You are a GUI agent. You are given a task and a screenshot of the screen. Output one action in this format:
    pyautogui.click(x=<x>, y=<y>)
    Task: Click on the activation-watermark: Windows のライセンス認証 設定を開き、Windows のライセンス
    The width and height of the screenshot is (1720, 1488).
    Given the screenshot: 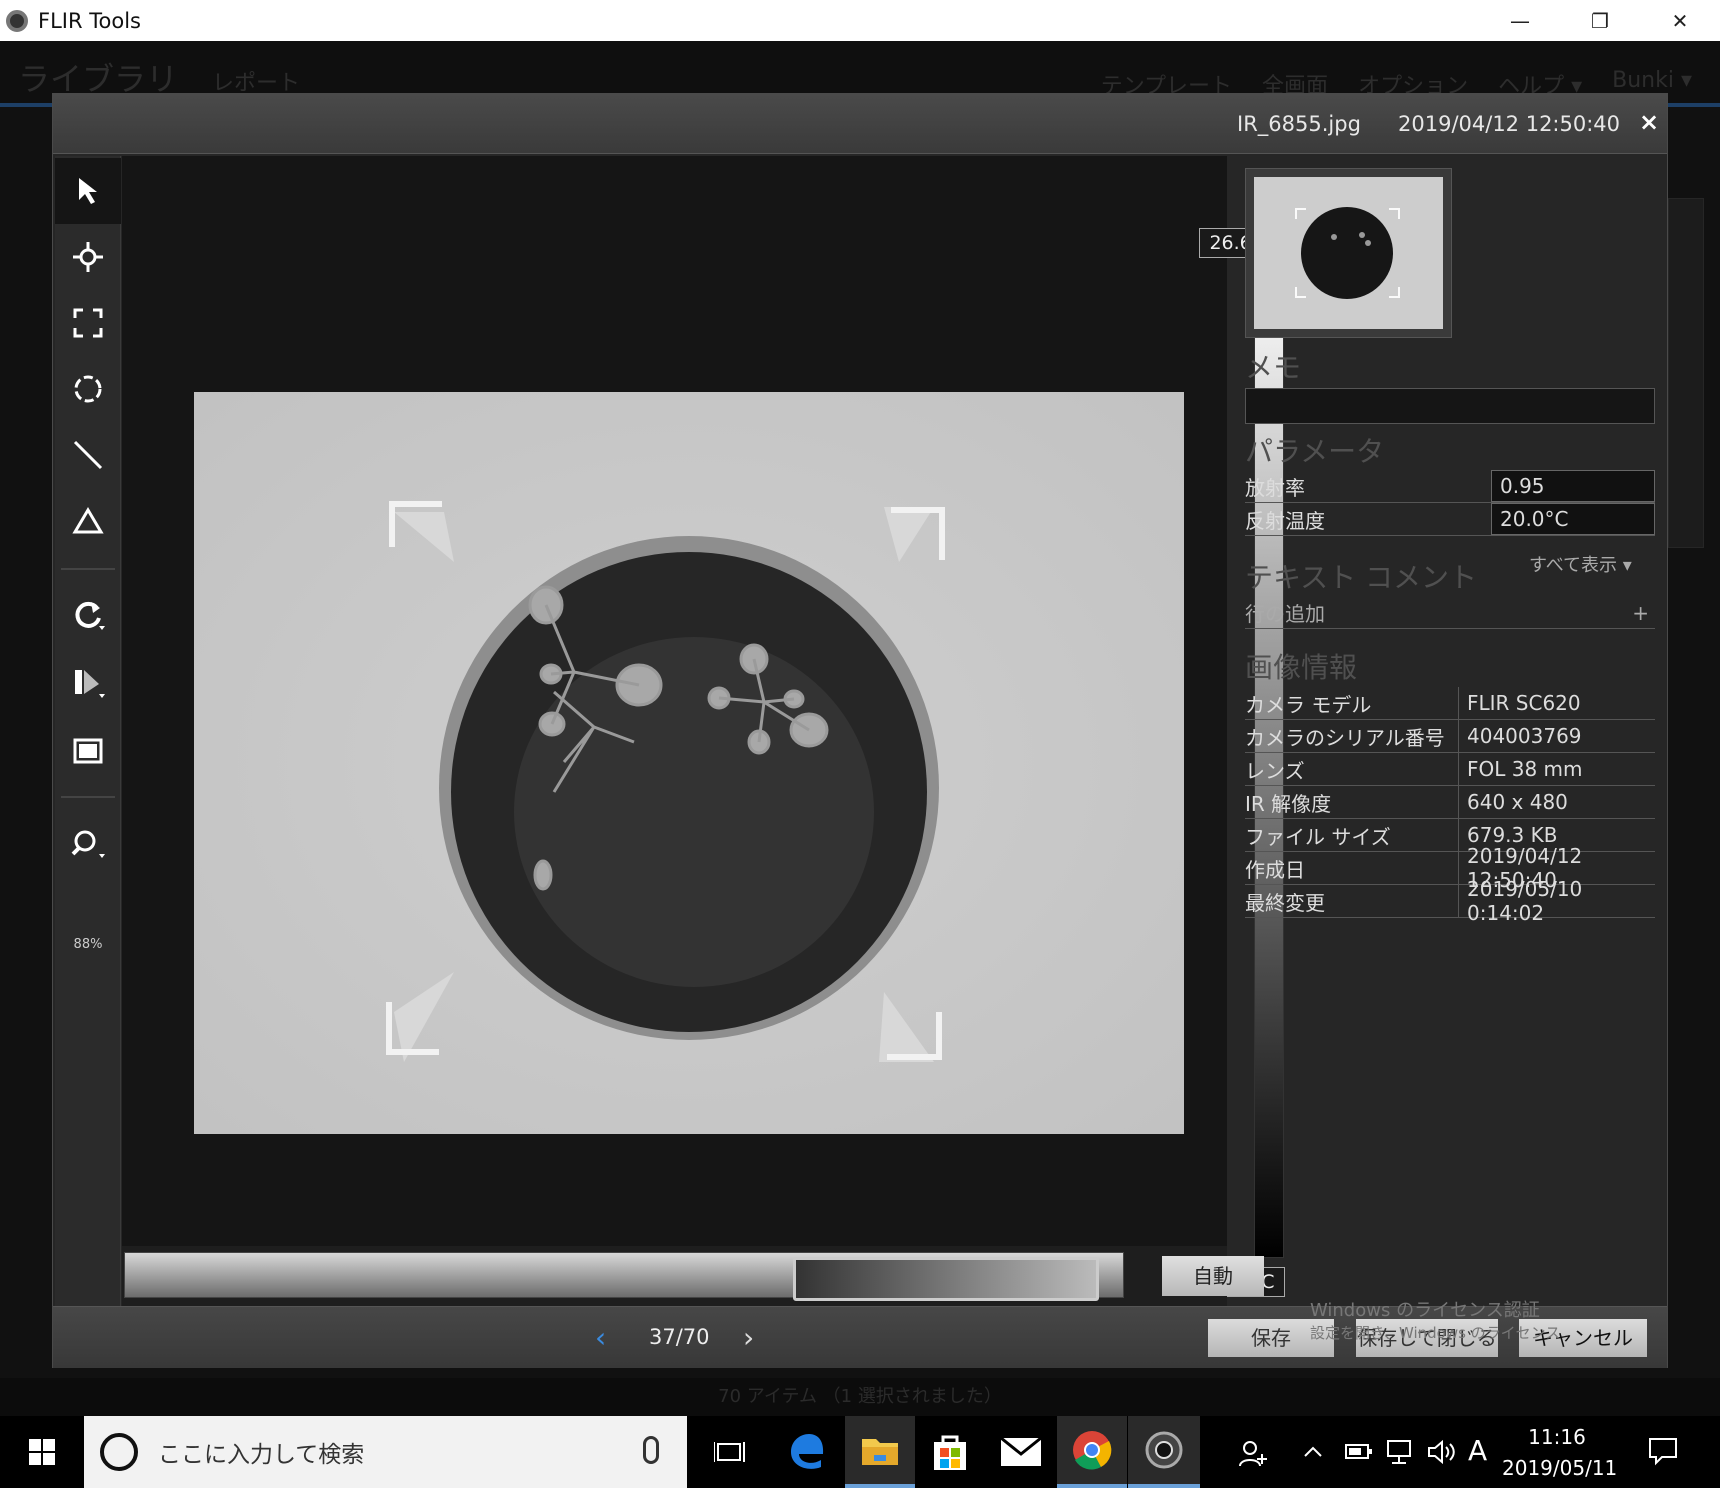 What is the action you would take?
    pyautogui.click(x=1435, y=1322)
    